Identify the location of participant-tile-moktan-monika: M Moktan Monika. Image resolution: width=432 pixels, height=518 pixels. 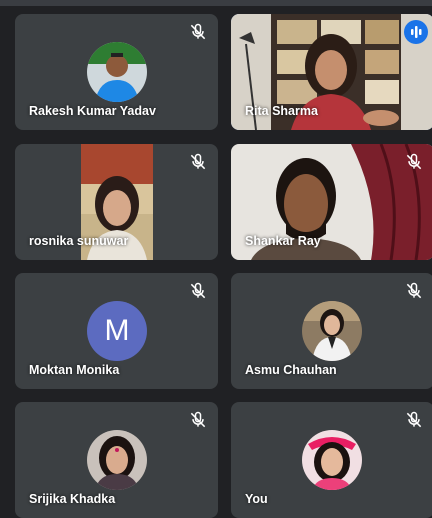
(116, 331).